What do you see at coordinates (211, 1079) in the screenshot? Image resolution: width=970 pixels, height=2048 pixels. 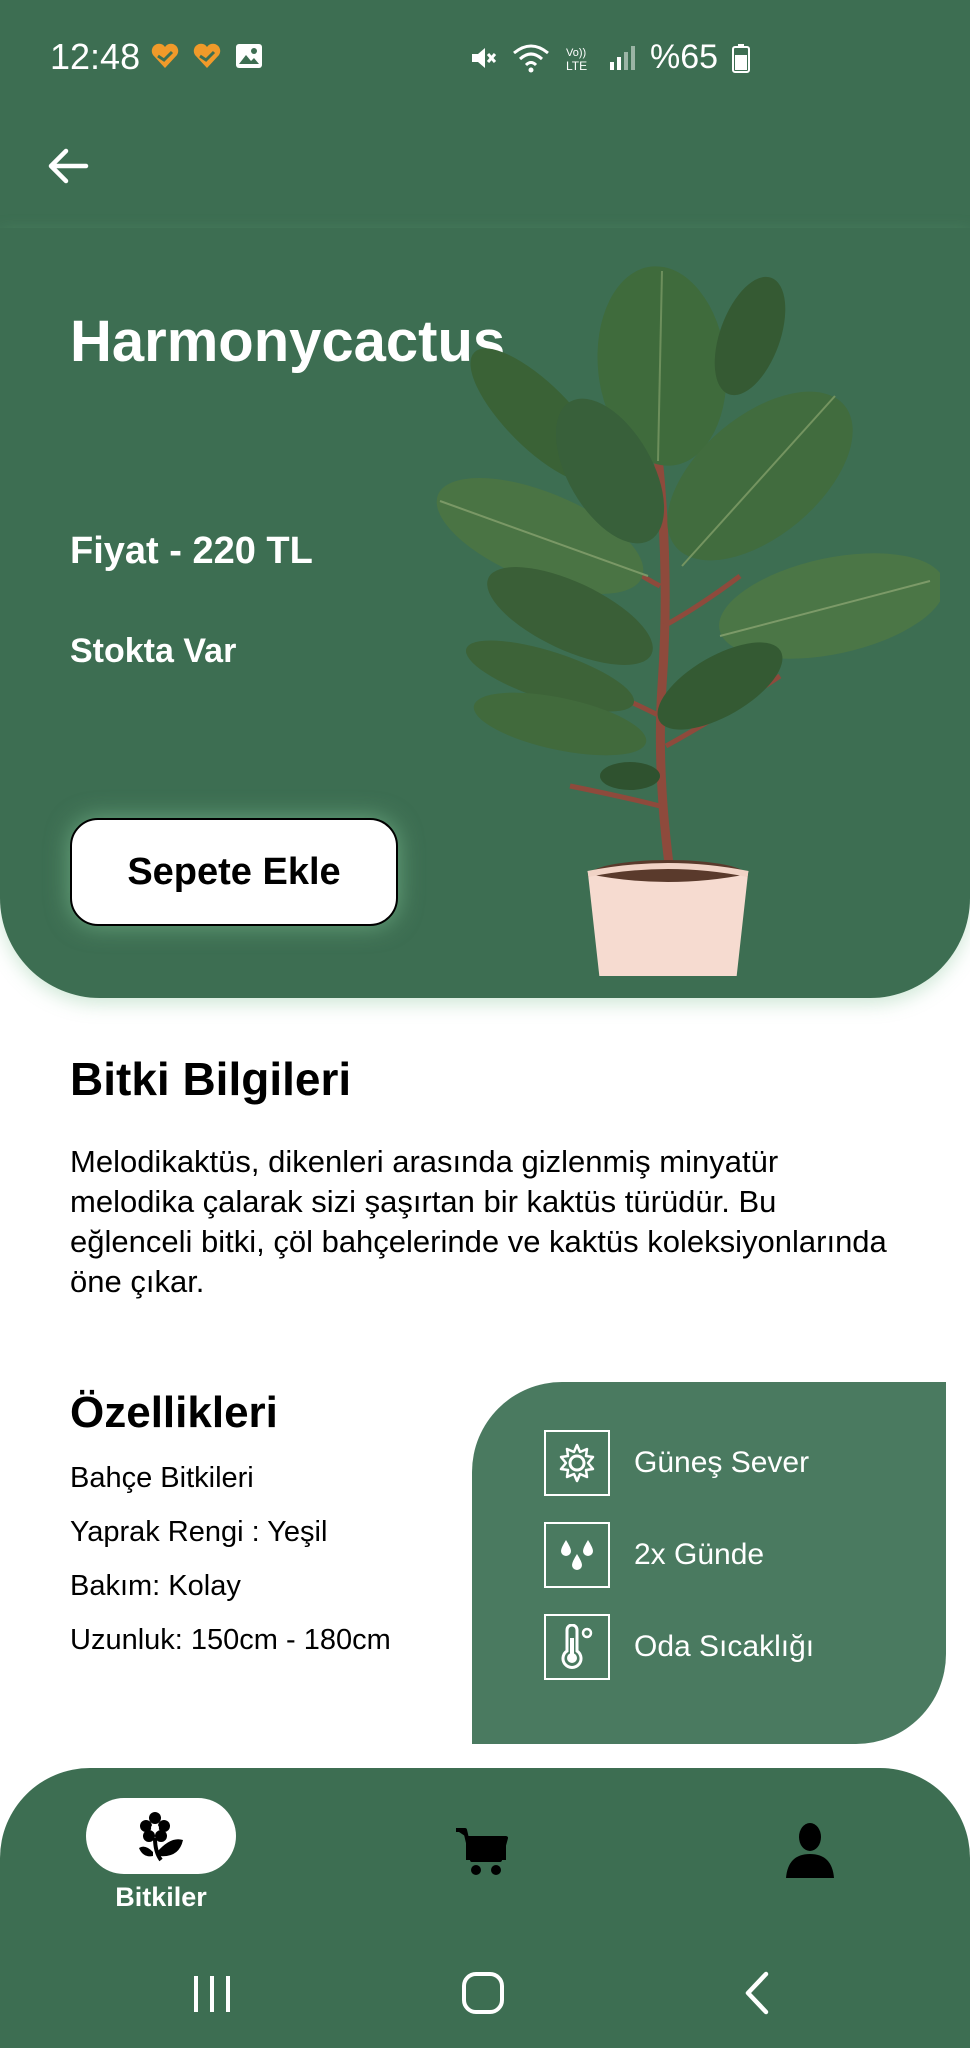 I see `plant-info-heading: Bitki Bilgileri` at bounding box center [211, 1079].